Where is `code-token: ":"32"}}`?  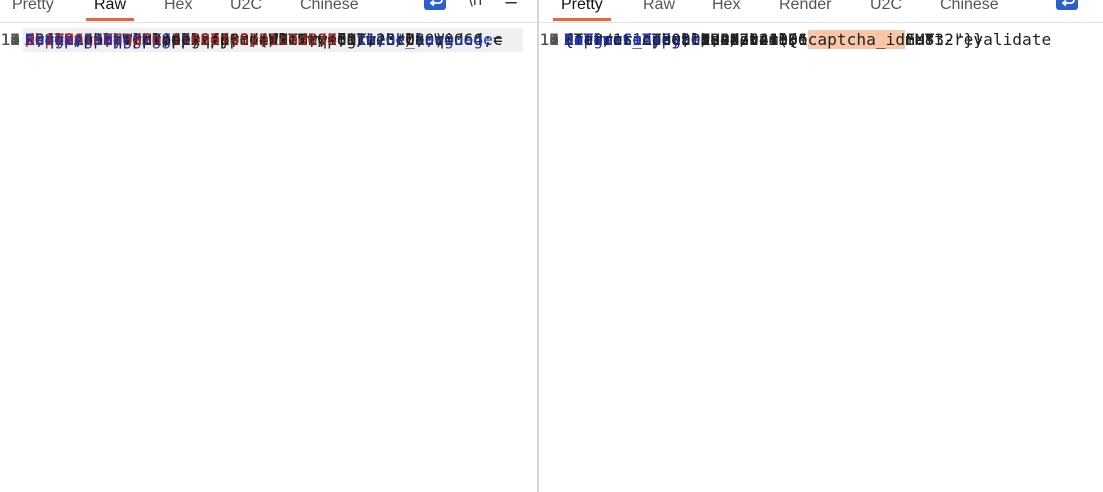
code-token: ":"32"}} is located at coordinates (944, 39).